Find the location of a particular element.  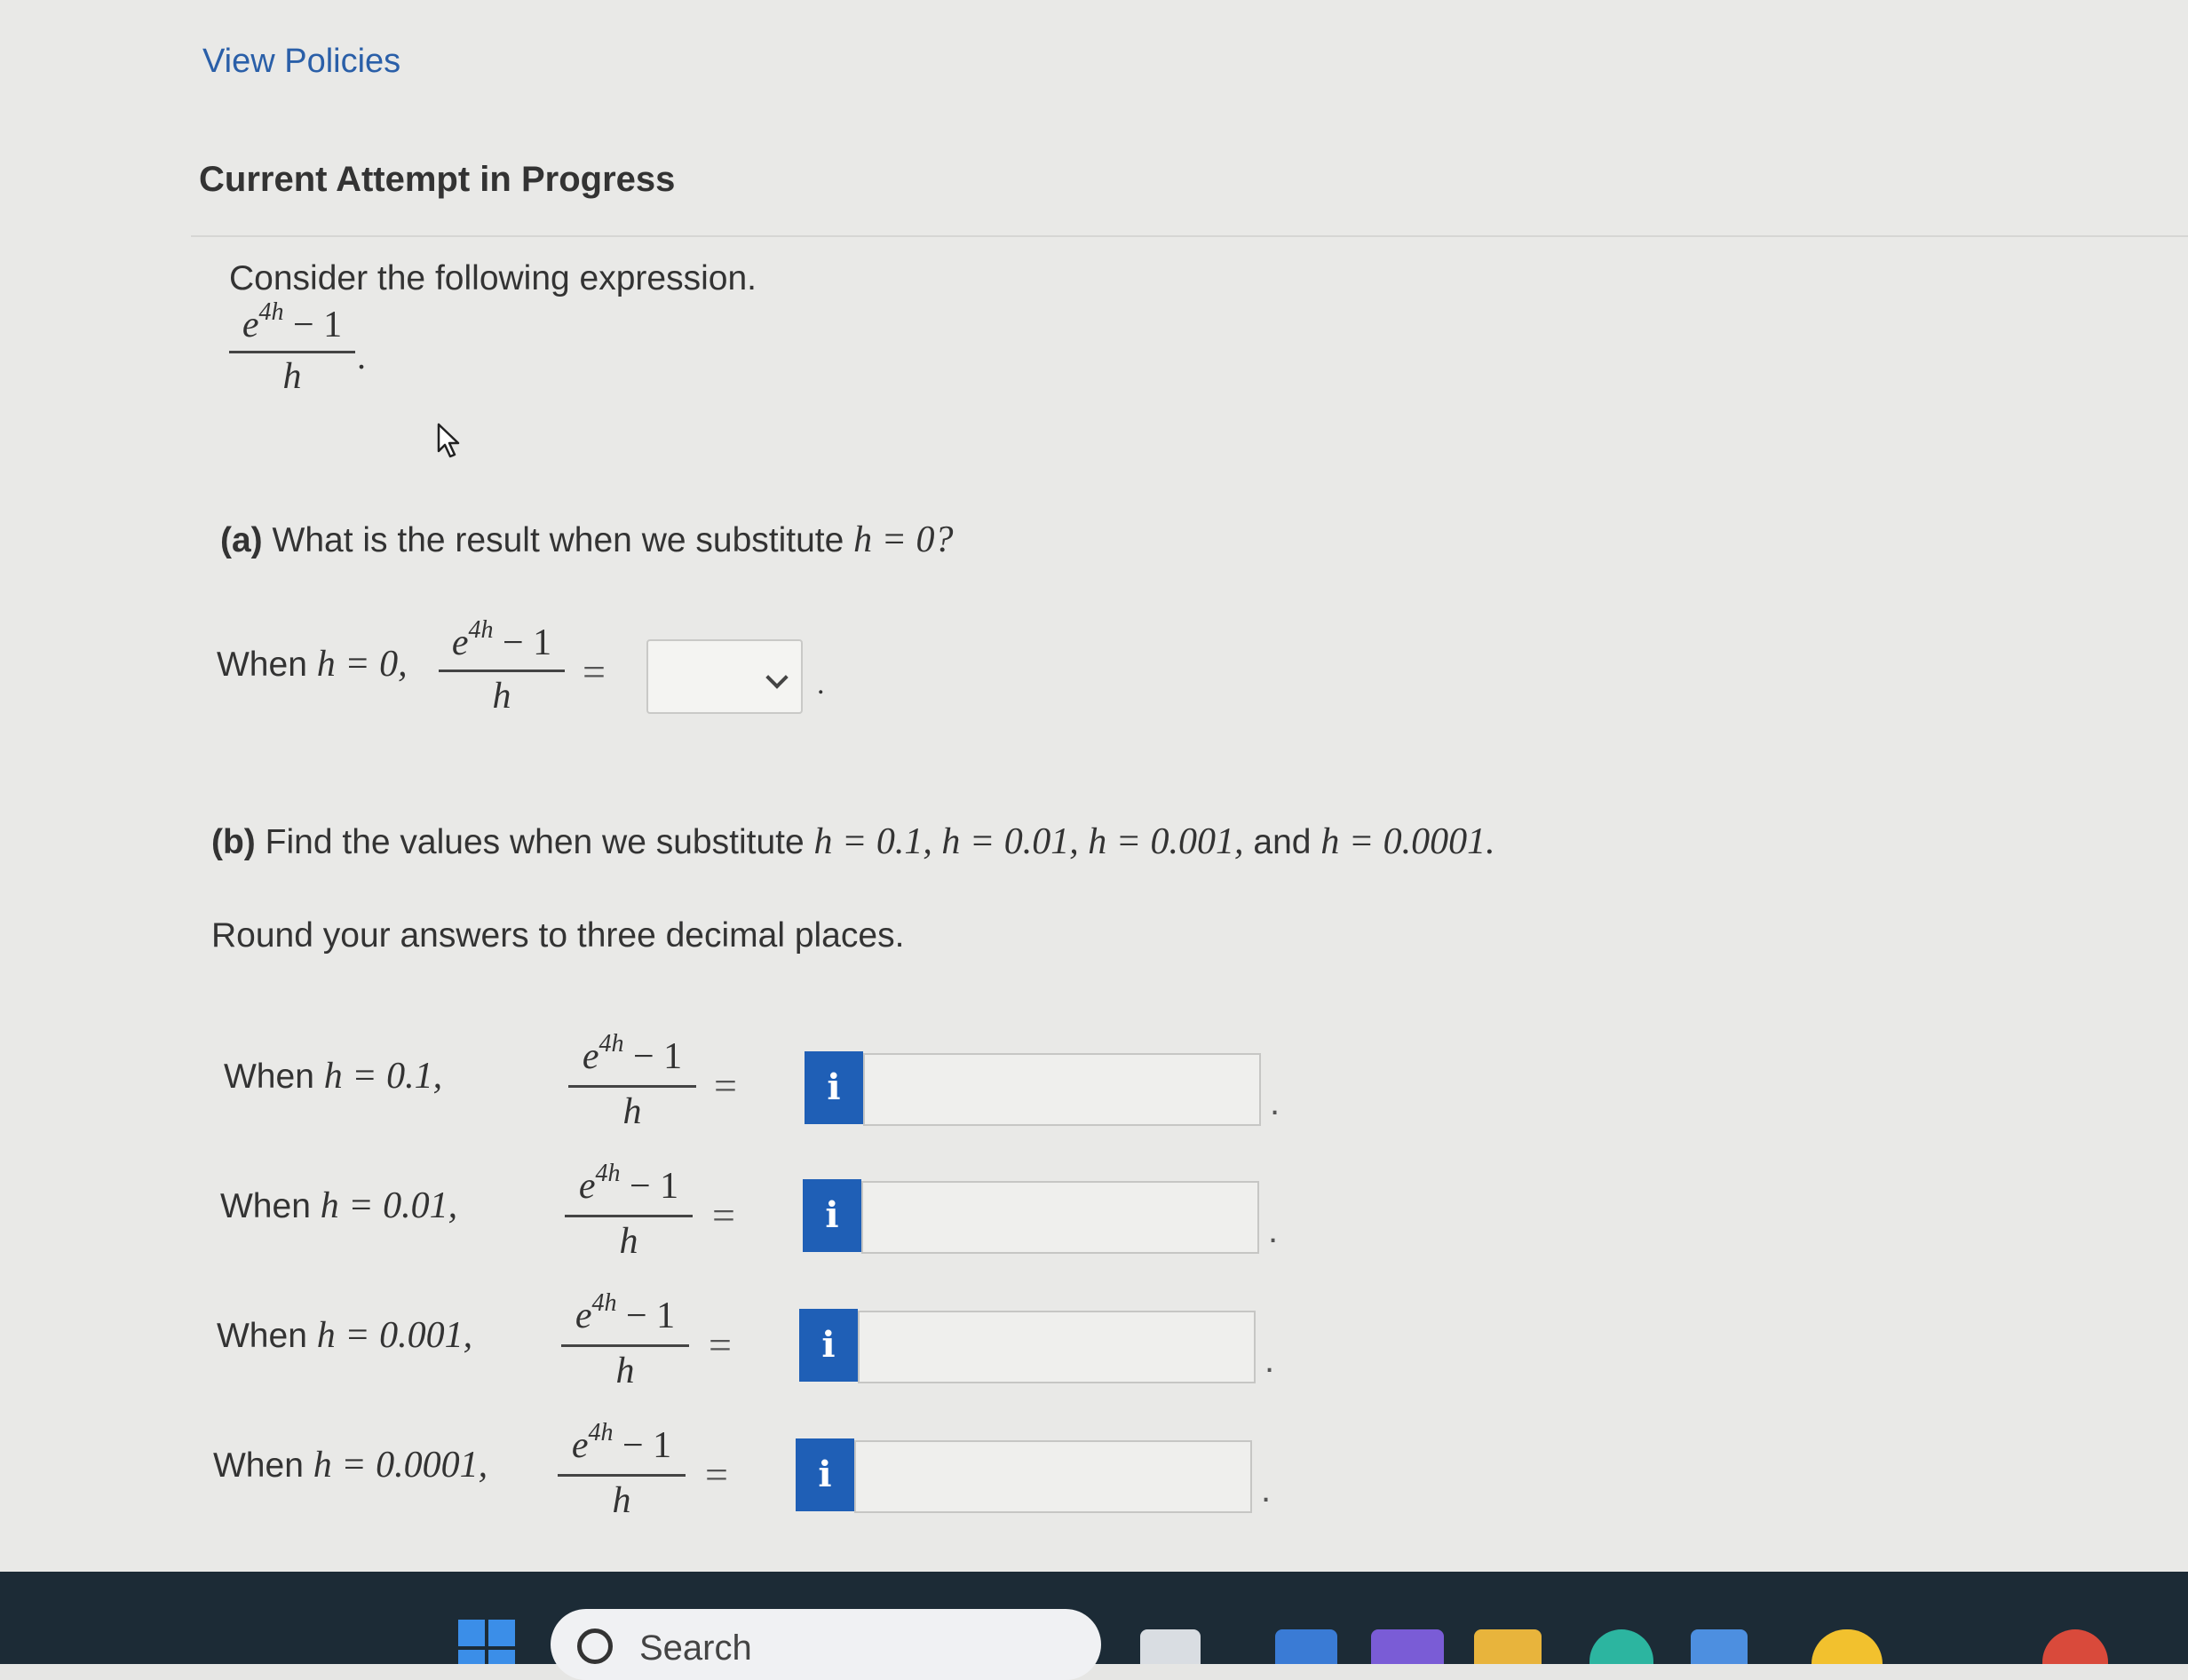

row-2-equals: = is located at coordinates (723, 1215).